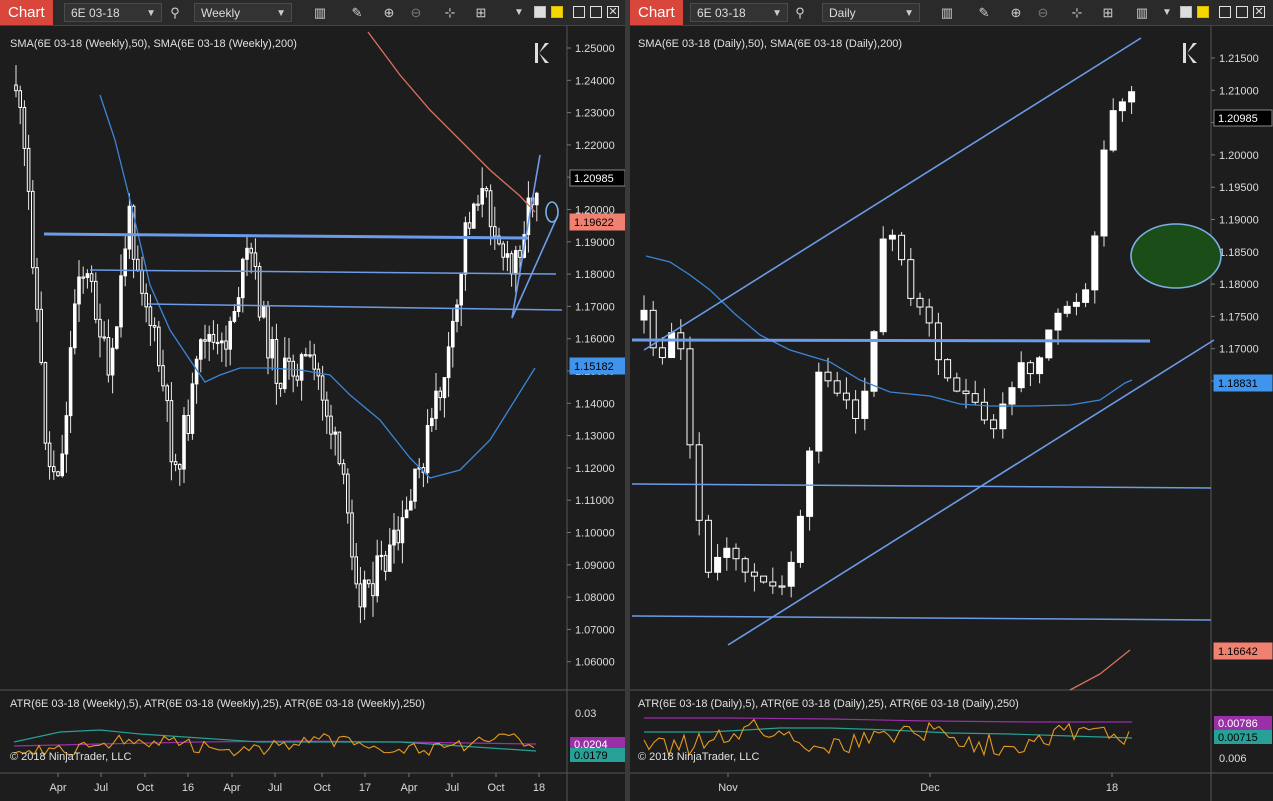 The width and height of the screenshot is (1273, 801). Describe the element at coordinates (1239, 156) in the screenshot. I see `price-tick-label: 1.20000` at that location.